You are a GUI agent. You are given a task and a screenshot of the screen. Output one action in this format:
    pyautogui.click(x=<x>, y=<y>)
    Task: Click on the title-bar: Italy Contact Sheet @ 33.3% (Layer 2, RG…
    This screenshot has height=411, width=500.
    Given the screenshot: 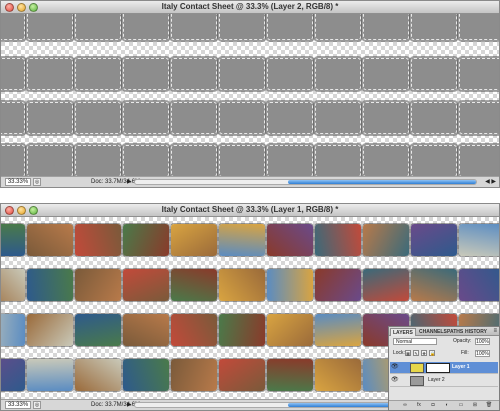 What is the action you would take?
    pyautogui.click(x=250, y=7)
    